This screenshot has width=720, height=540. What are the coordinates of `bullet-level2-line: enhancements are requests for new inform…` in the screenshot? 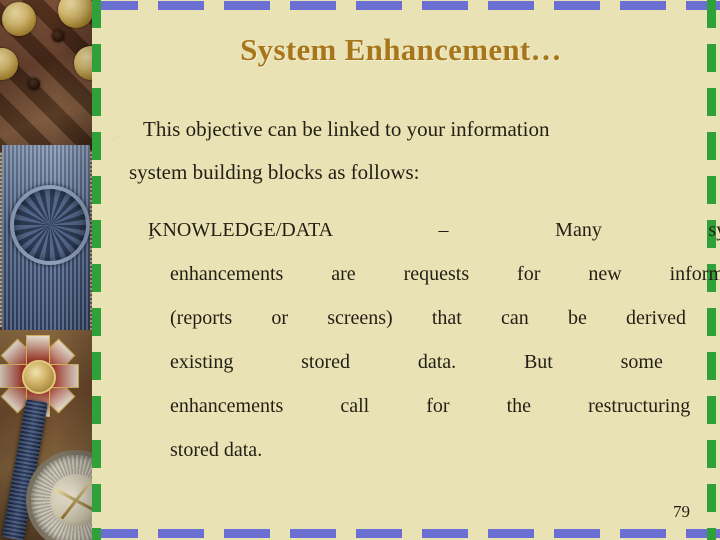 It's located at (445, 274).